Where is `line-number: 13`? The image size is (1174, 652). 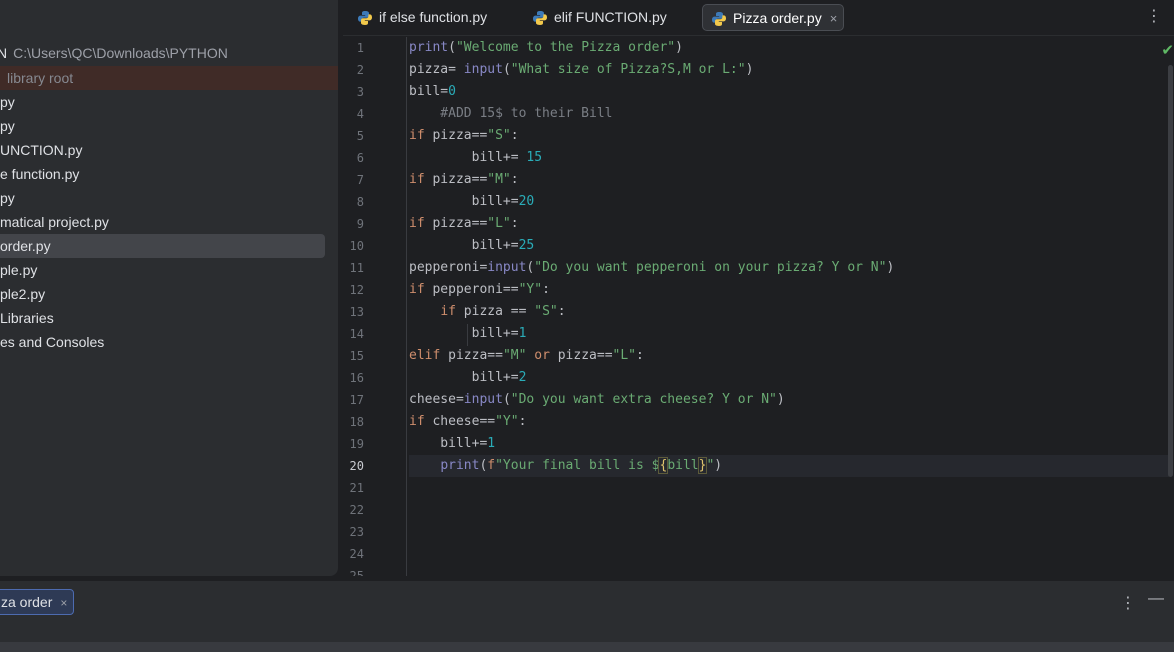
line-number: 13 is located at coordinates (353, 312).